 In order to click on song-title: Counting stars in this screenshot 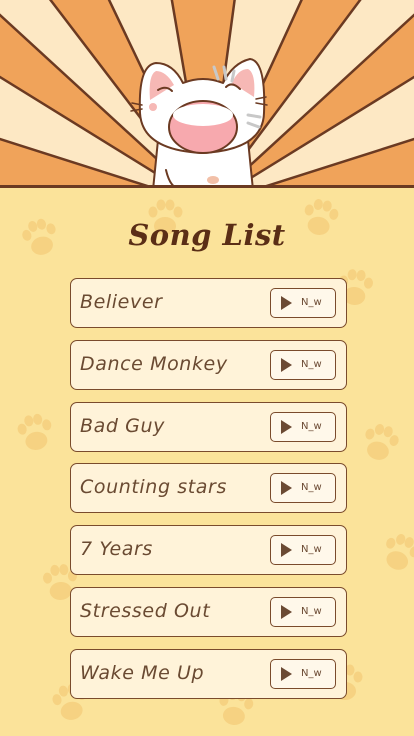, I will do `click(153, 487)`.